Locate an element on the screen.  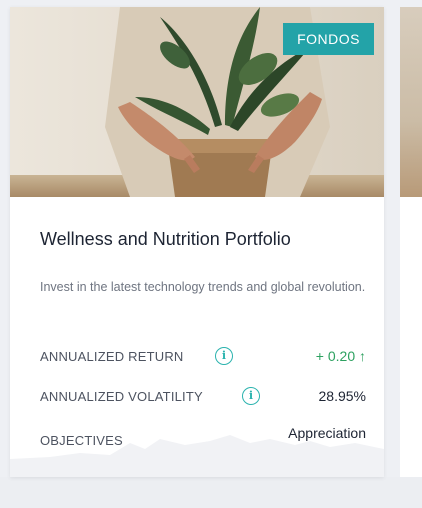
metric-value-return: + 0.20 ↑ is located at coordinates (340, 356).